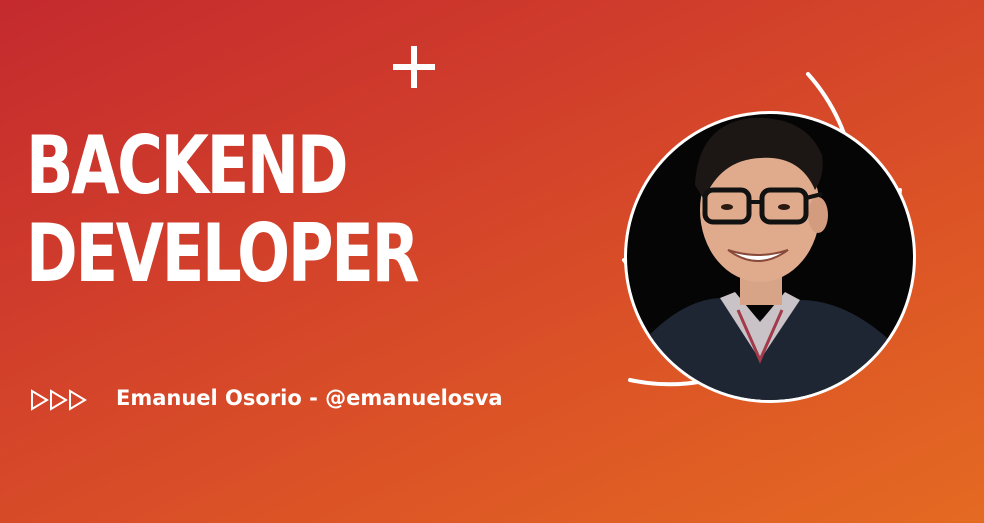 This screenshot has width=984, height=523. Describe the element at coordinates (414, 67) in the screenshot. I see `plus-icon` at that location.